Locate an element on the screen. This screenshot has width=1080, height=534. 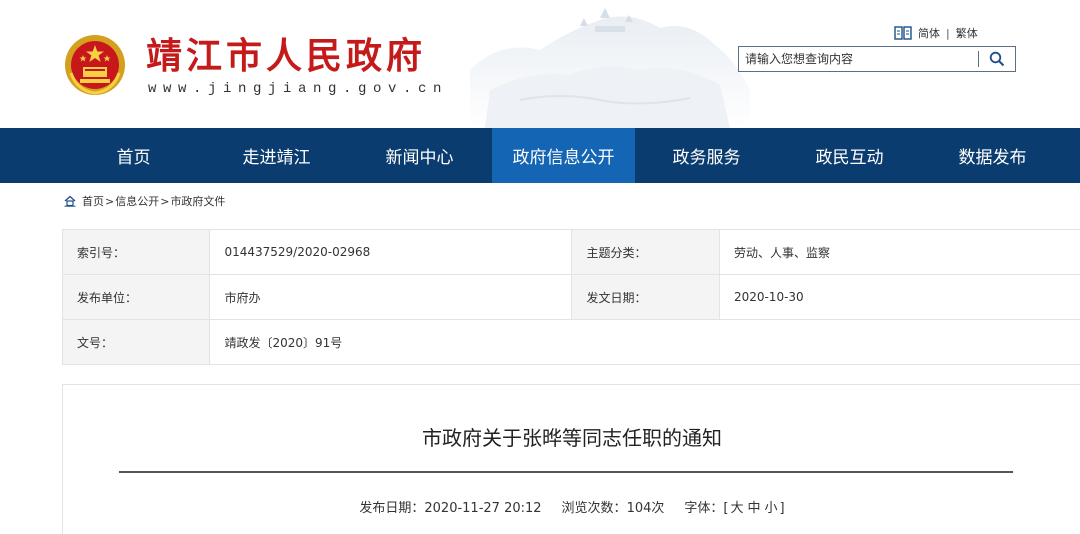
language-switcher: 简体 | 繁体 is located at coordinates (936, 33).